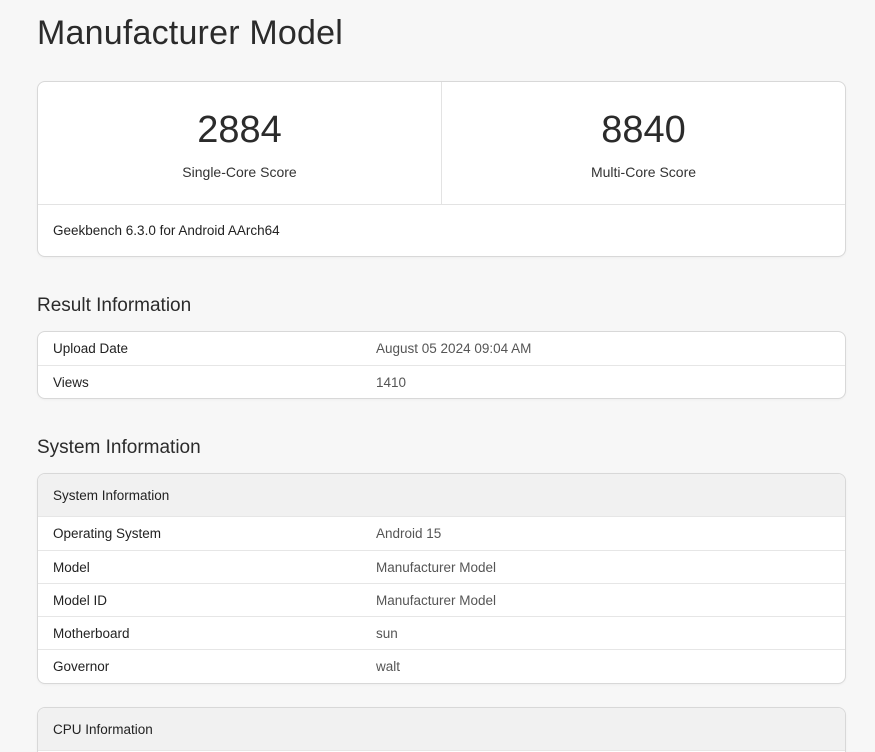  What do you see at coordinates (643, 172) in the screenshot?
I see `multi-core-score-label: Multi-Core Score` at bounding box center [643, 172].